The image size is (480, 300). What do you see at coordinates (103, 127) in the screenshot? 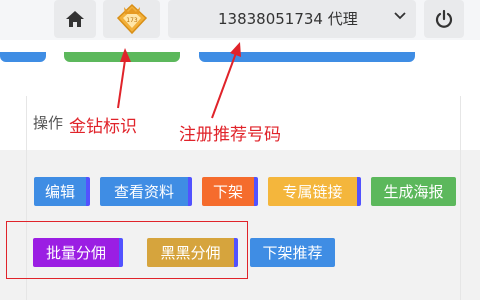
I see `gold-diamond-annotation: 金钻标识` at bounding box center [103, 127].